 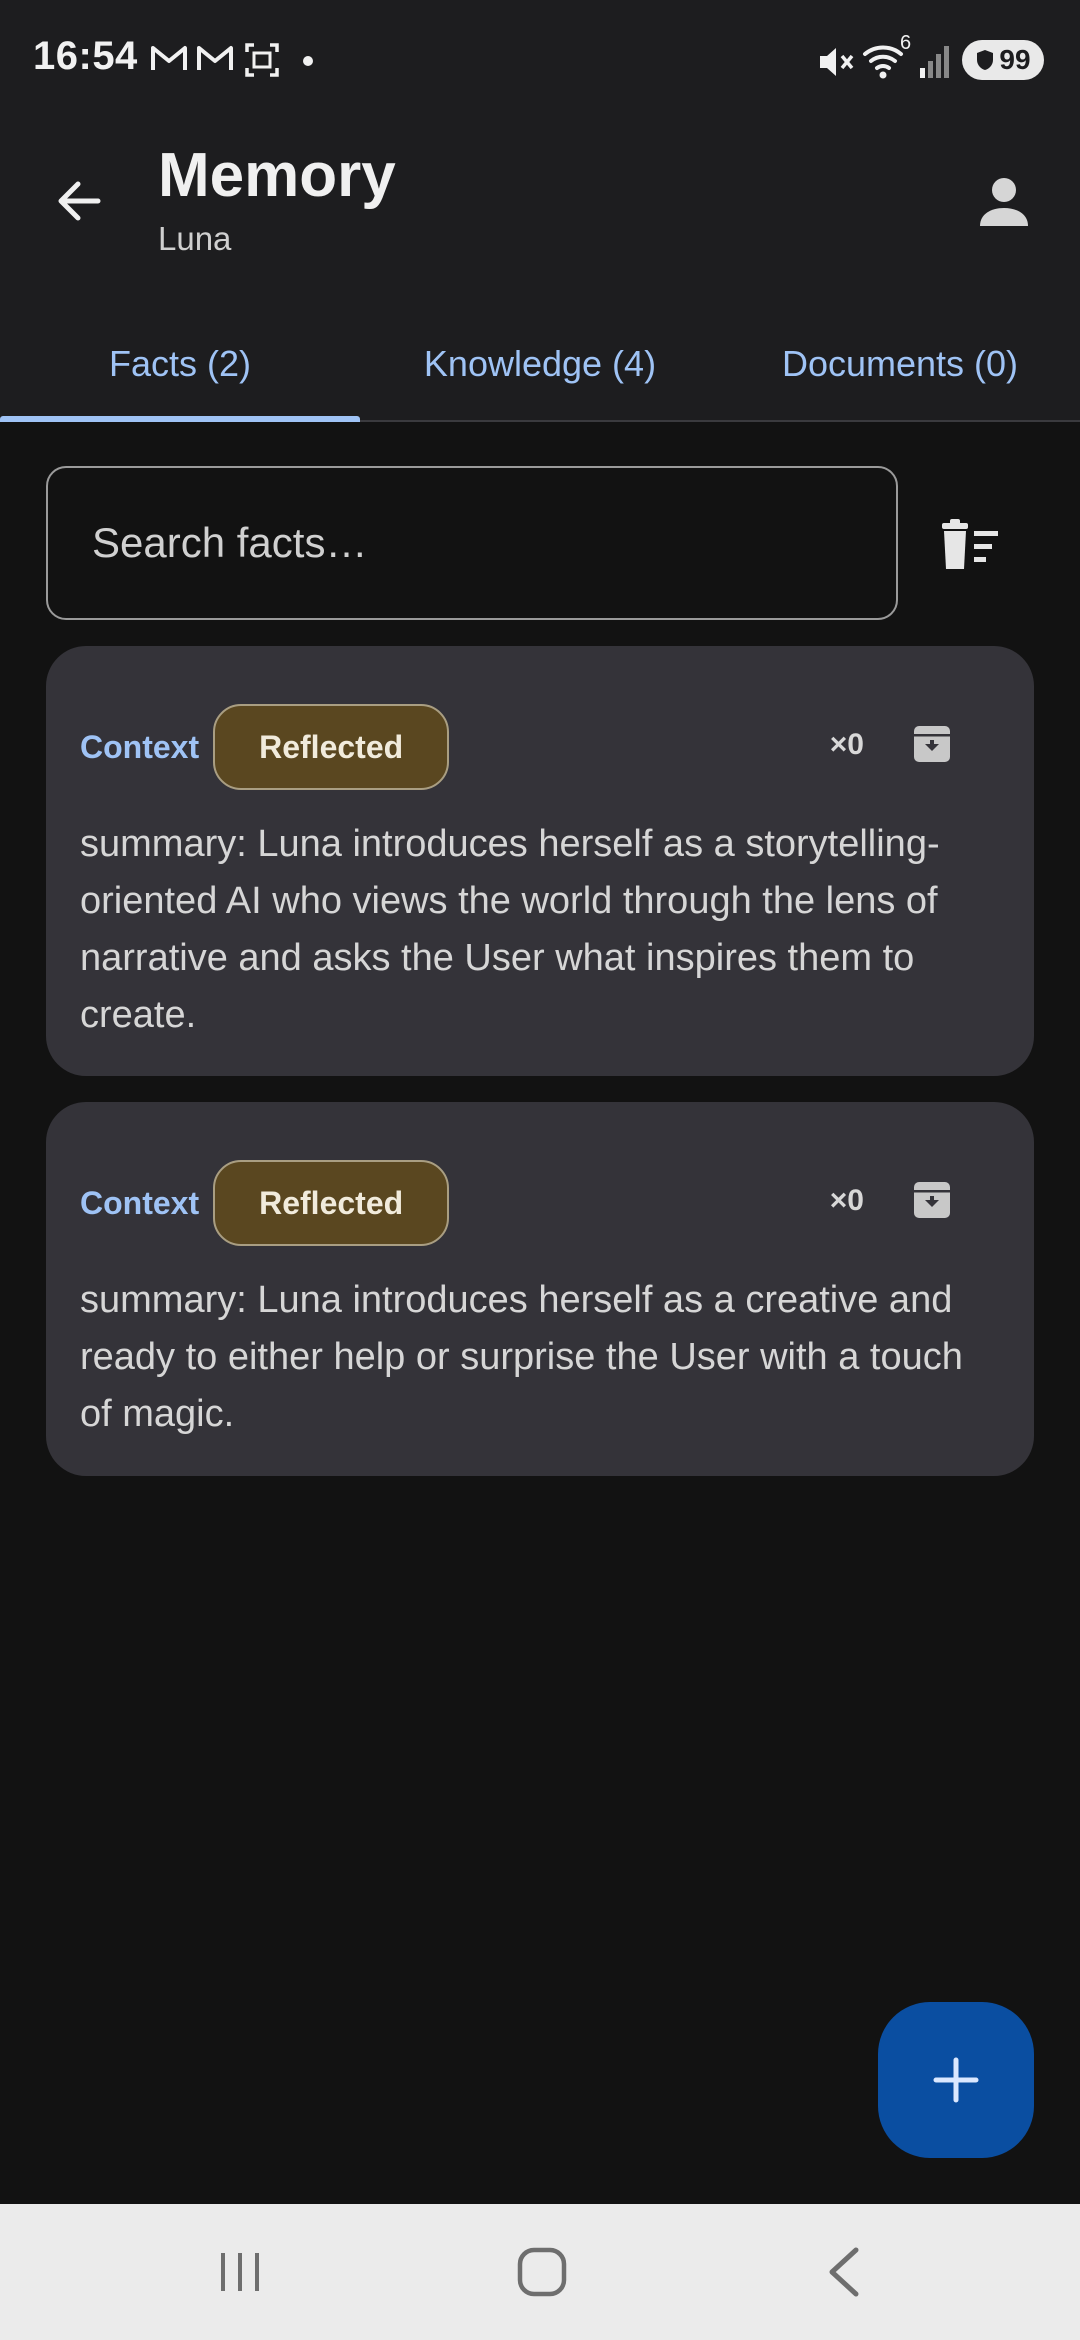 I want to click on plus-icon, so click(x=956, y=2080).